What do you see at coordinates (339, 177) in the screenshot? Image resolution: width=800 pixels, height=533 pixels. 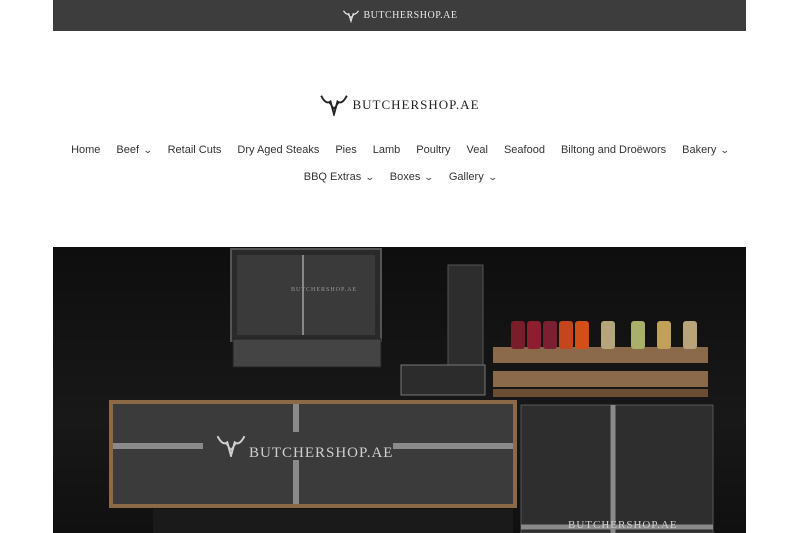 I see `nav-item-bbq-extras: BBQ Extras ⌄` at bounding box center [339, 177].